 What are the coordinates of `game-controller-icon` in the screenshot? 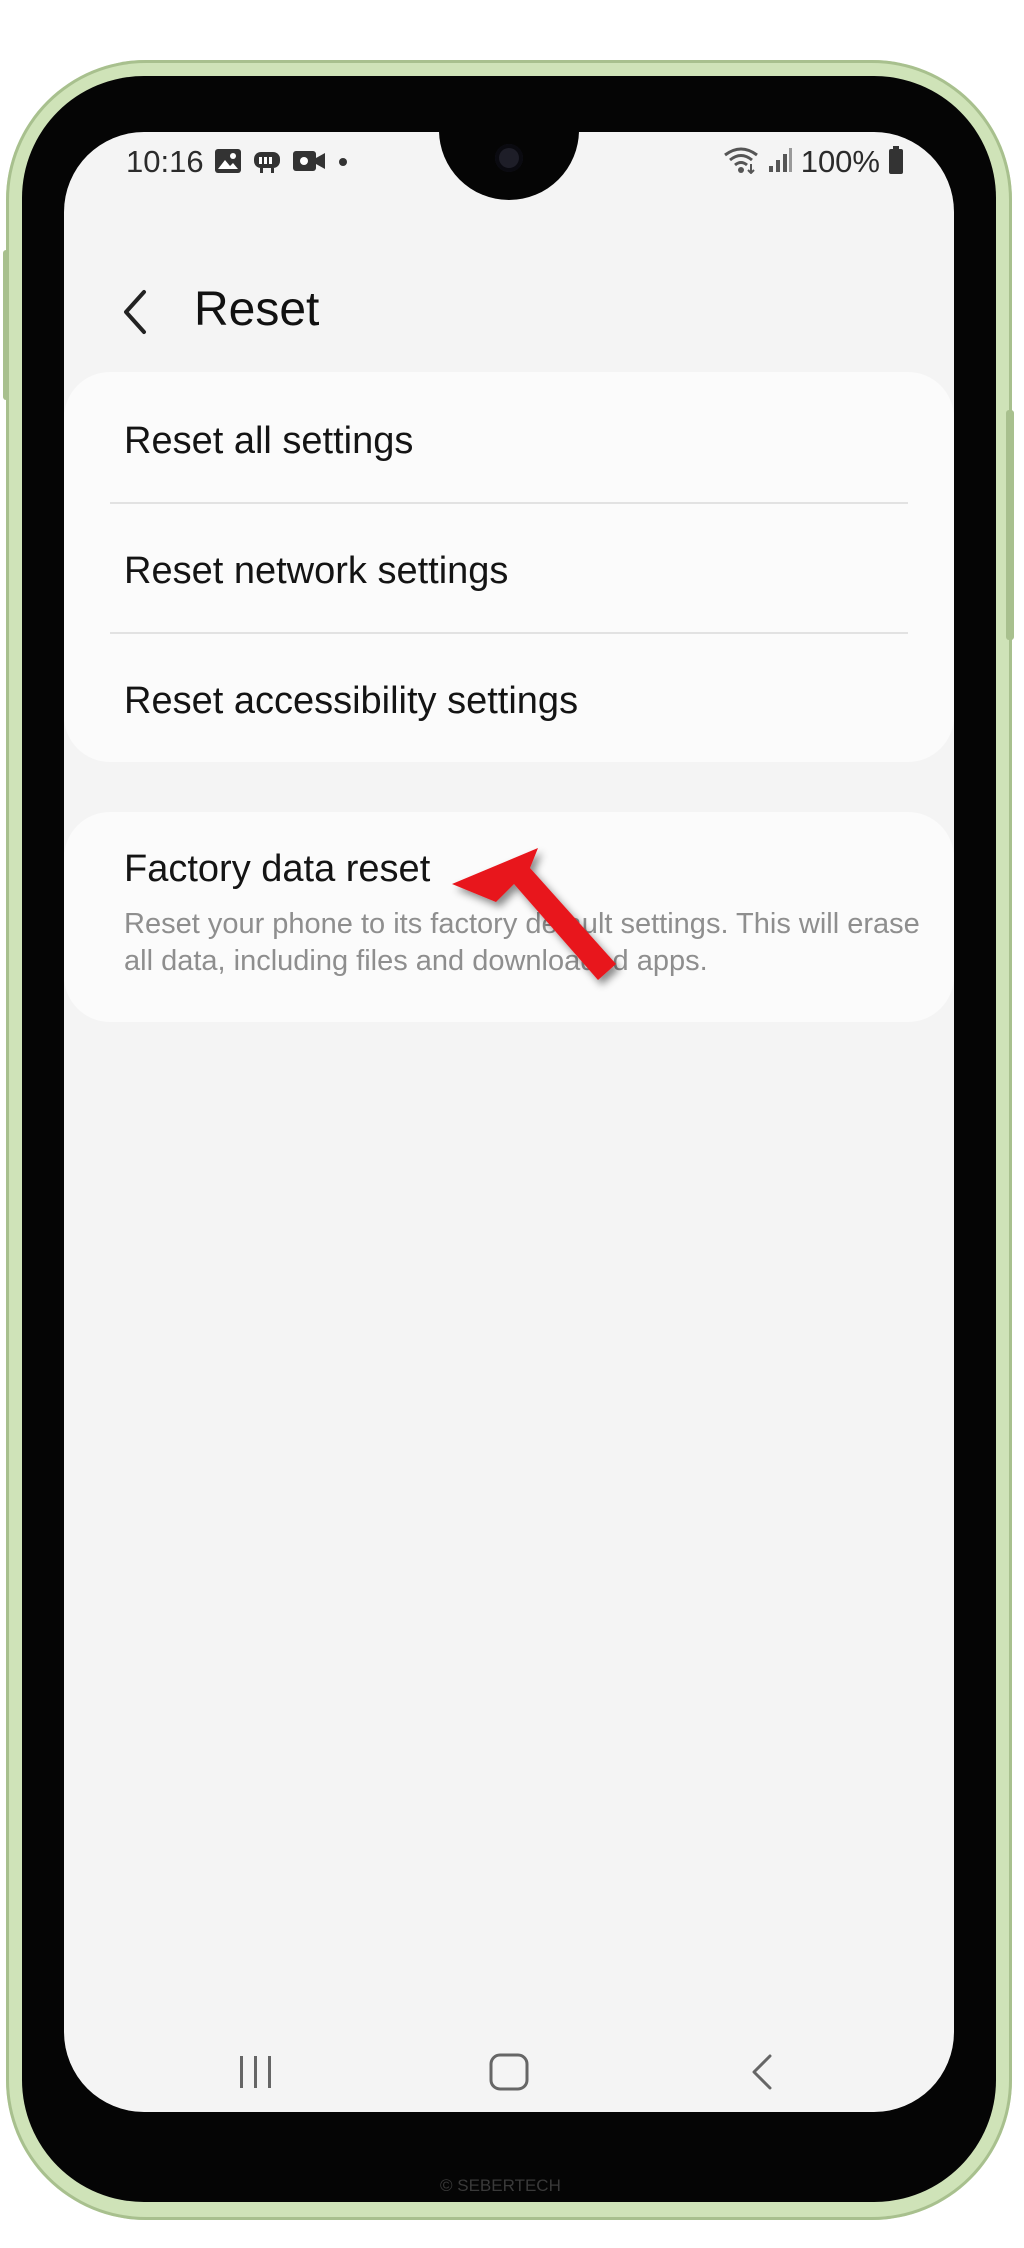 It's located at (267, 163).